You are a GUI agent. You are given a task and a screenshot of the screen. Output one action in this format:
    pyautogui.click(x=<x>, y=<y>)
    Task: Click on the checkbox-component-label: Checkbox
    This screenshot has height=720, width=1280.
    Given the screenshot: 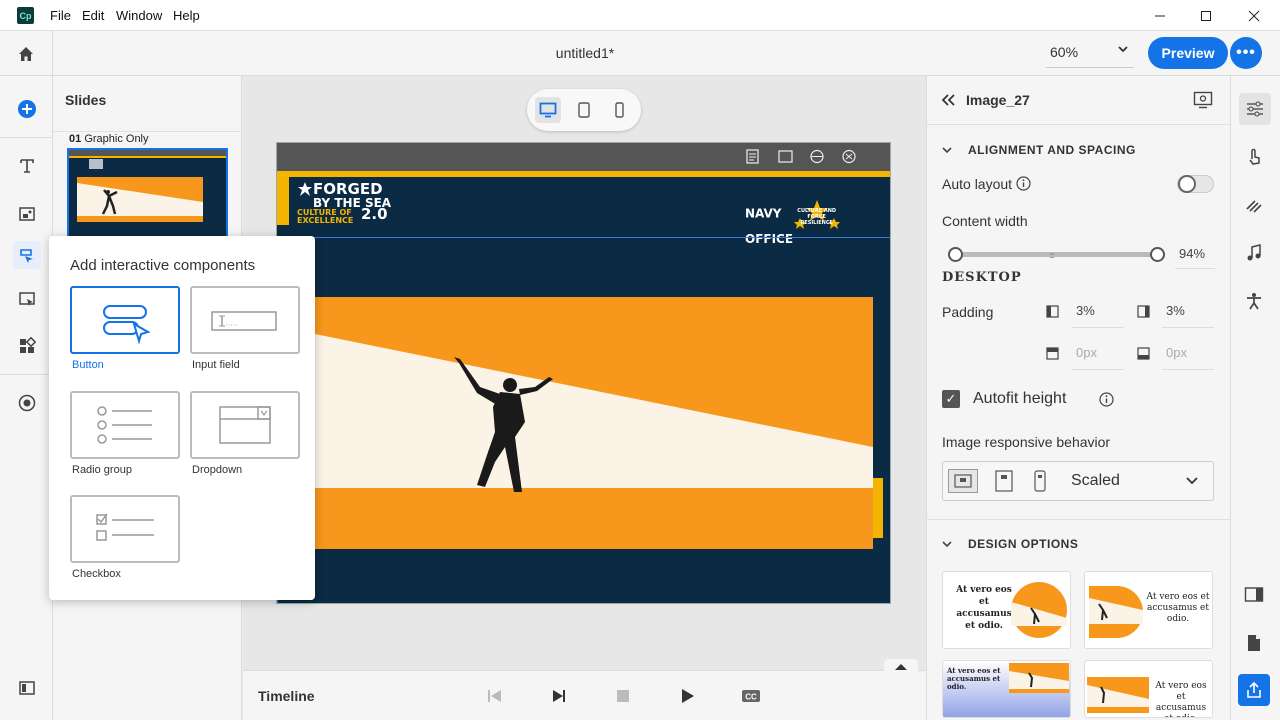 What is the action you would take?
    pyautogui.click(x=96, y=574)
    